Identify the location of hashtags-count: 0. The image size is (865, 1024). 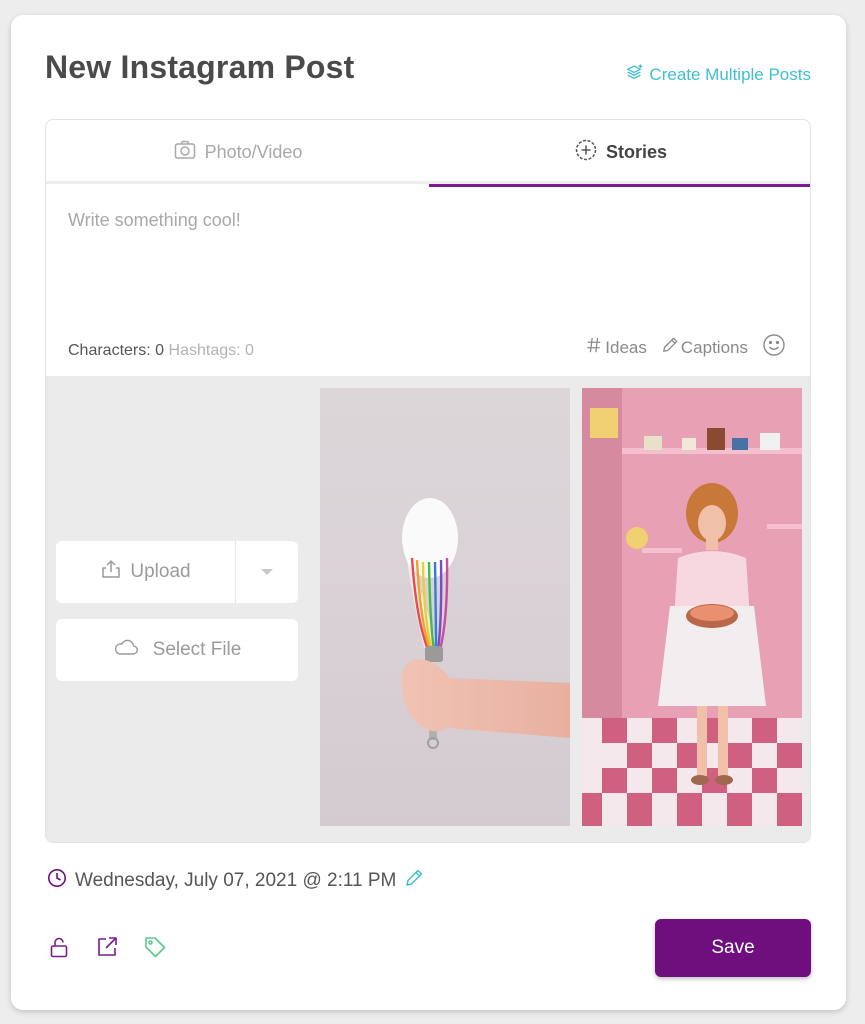
(249, 350).